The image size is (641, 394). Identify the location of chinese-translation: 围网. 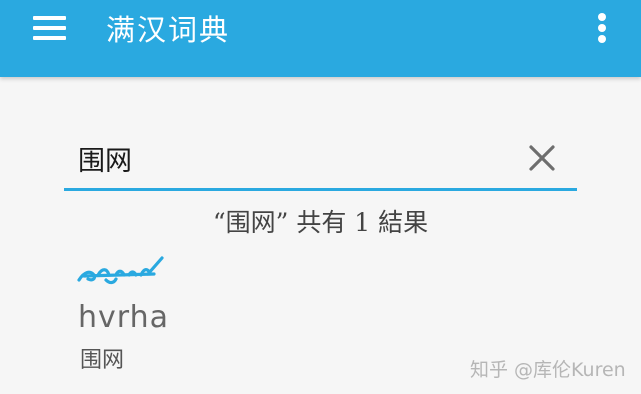
(102, 360).